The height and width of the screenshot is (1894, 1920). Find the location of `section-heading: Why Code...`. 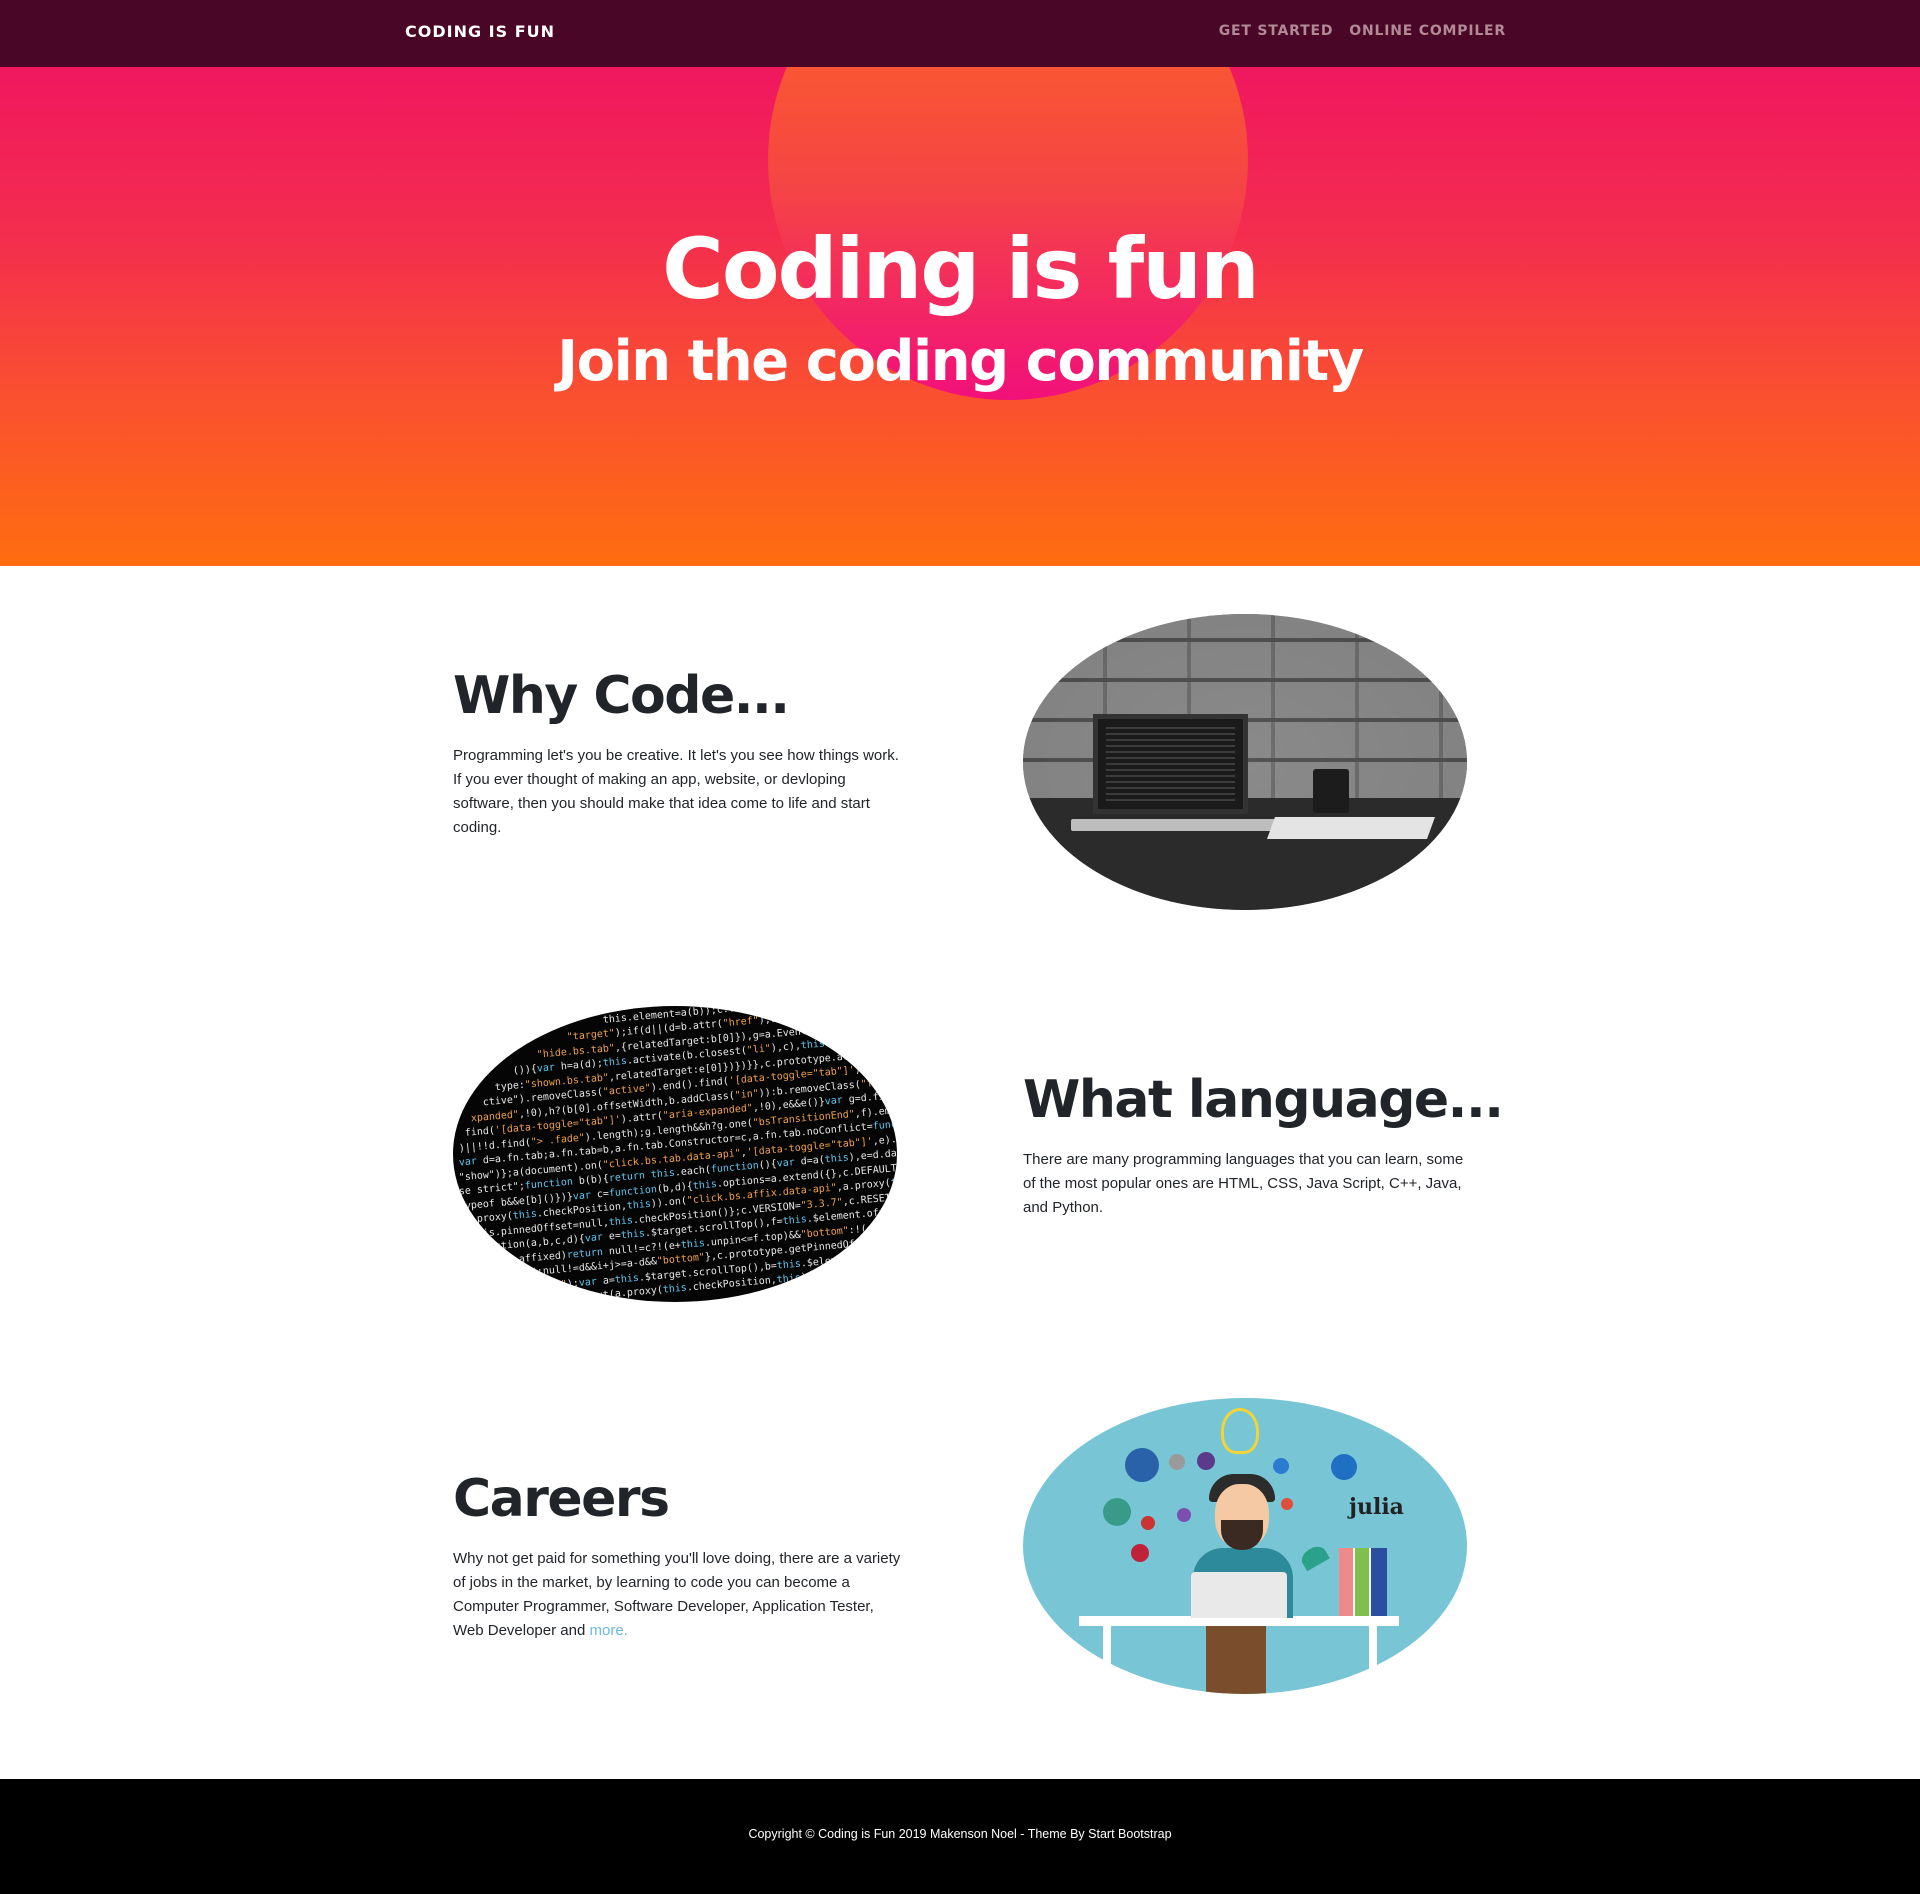

section-heading: Why Code... is located at coordinates (621, 696).